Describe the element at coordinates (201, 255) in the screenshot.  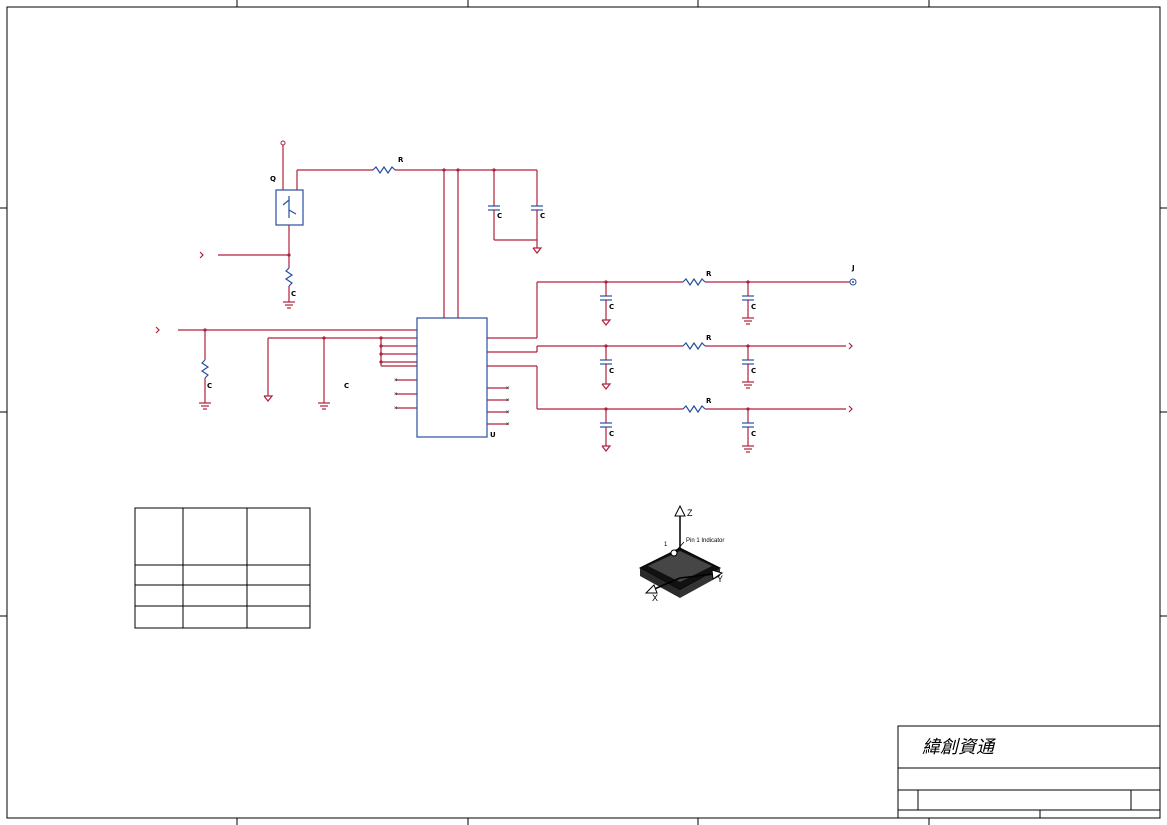
I see `input-arrow` at that location.